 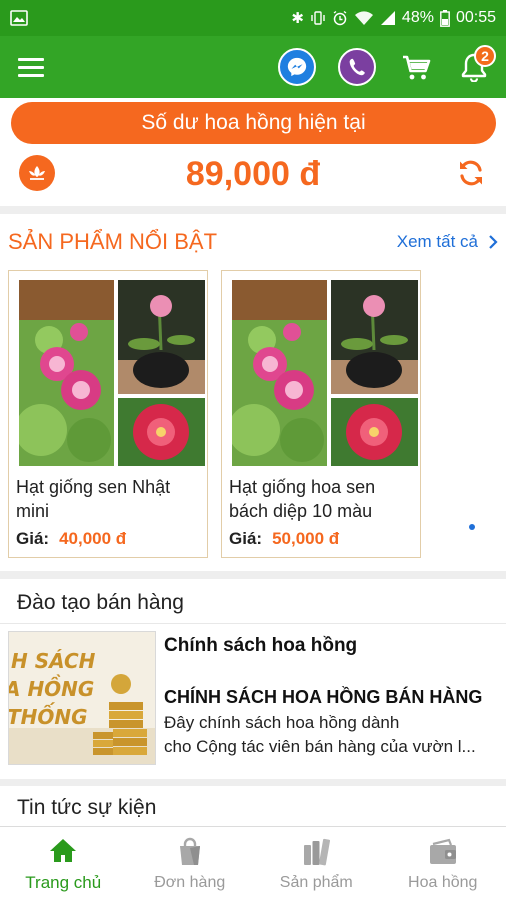 I want to click on product-name-line-1: Hạt giống hoa sen, so click(x=302, y=487).